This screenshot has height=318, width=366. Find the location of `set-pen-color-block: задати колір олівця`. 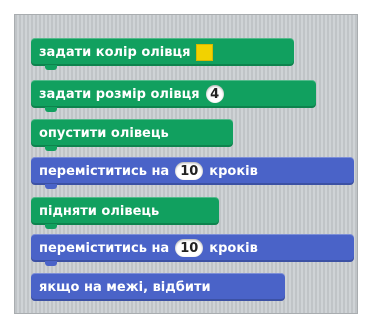

set-pen-color-block: задати колір олівця is located at coordinates (162, 54).